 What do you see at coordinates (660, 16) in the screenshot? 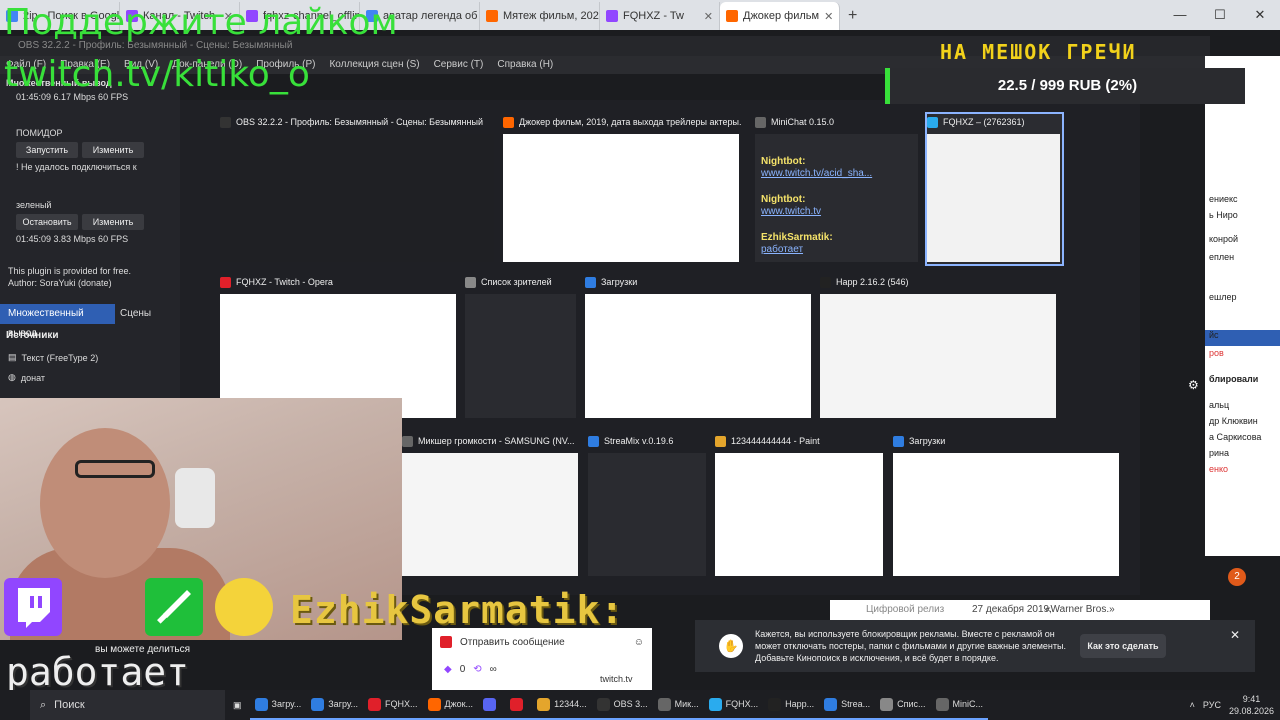
I see `browser-tab: FQHXZ - Tw ✕` at bounding box center [660, 16].